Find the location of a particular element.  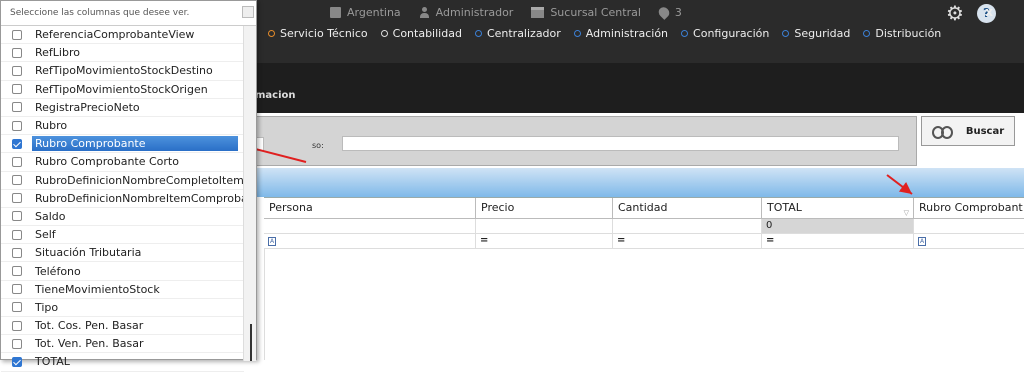

list-item-label: TieneMovimientoStock is located at coordinates (97, 289).